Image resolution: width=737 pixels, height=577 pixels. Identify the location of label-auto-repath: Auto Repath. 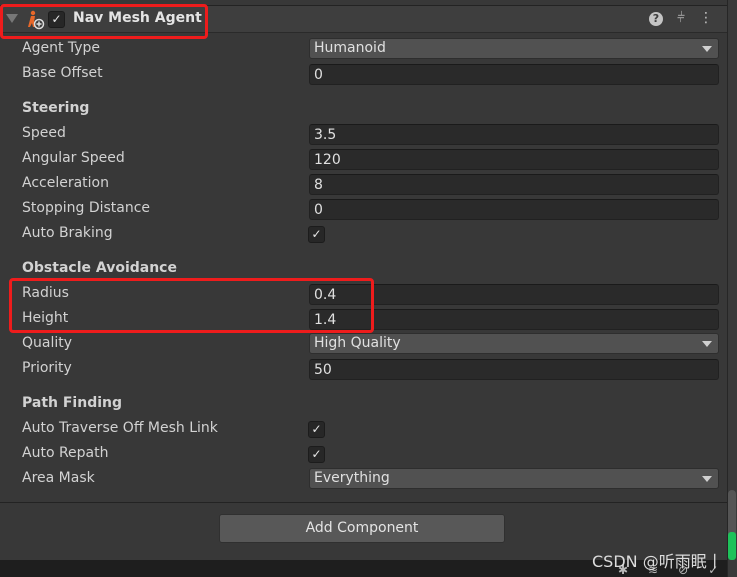
(65, 453).